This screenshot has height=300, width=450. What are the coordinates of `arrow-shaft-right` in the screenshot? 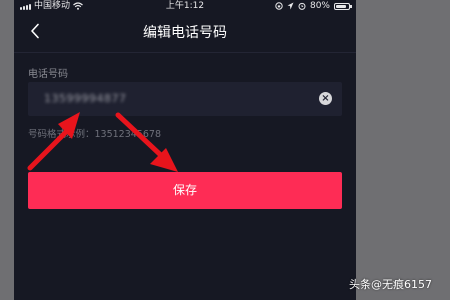 It's located at (142, 137).